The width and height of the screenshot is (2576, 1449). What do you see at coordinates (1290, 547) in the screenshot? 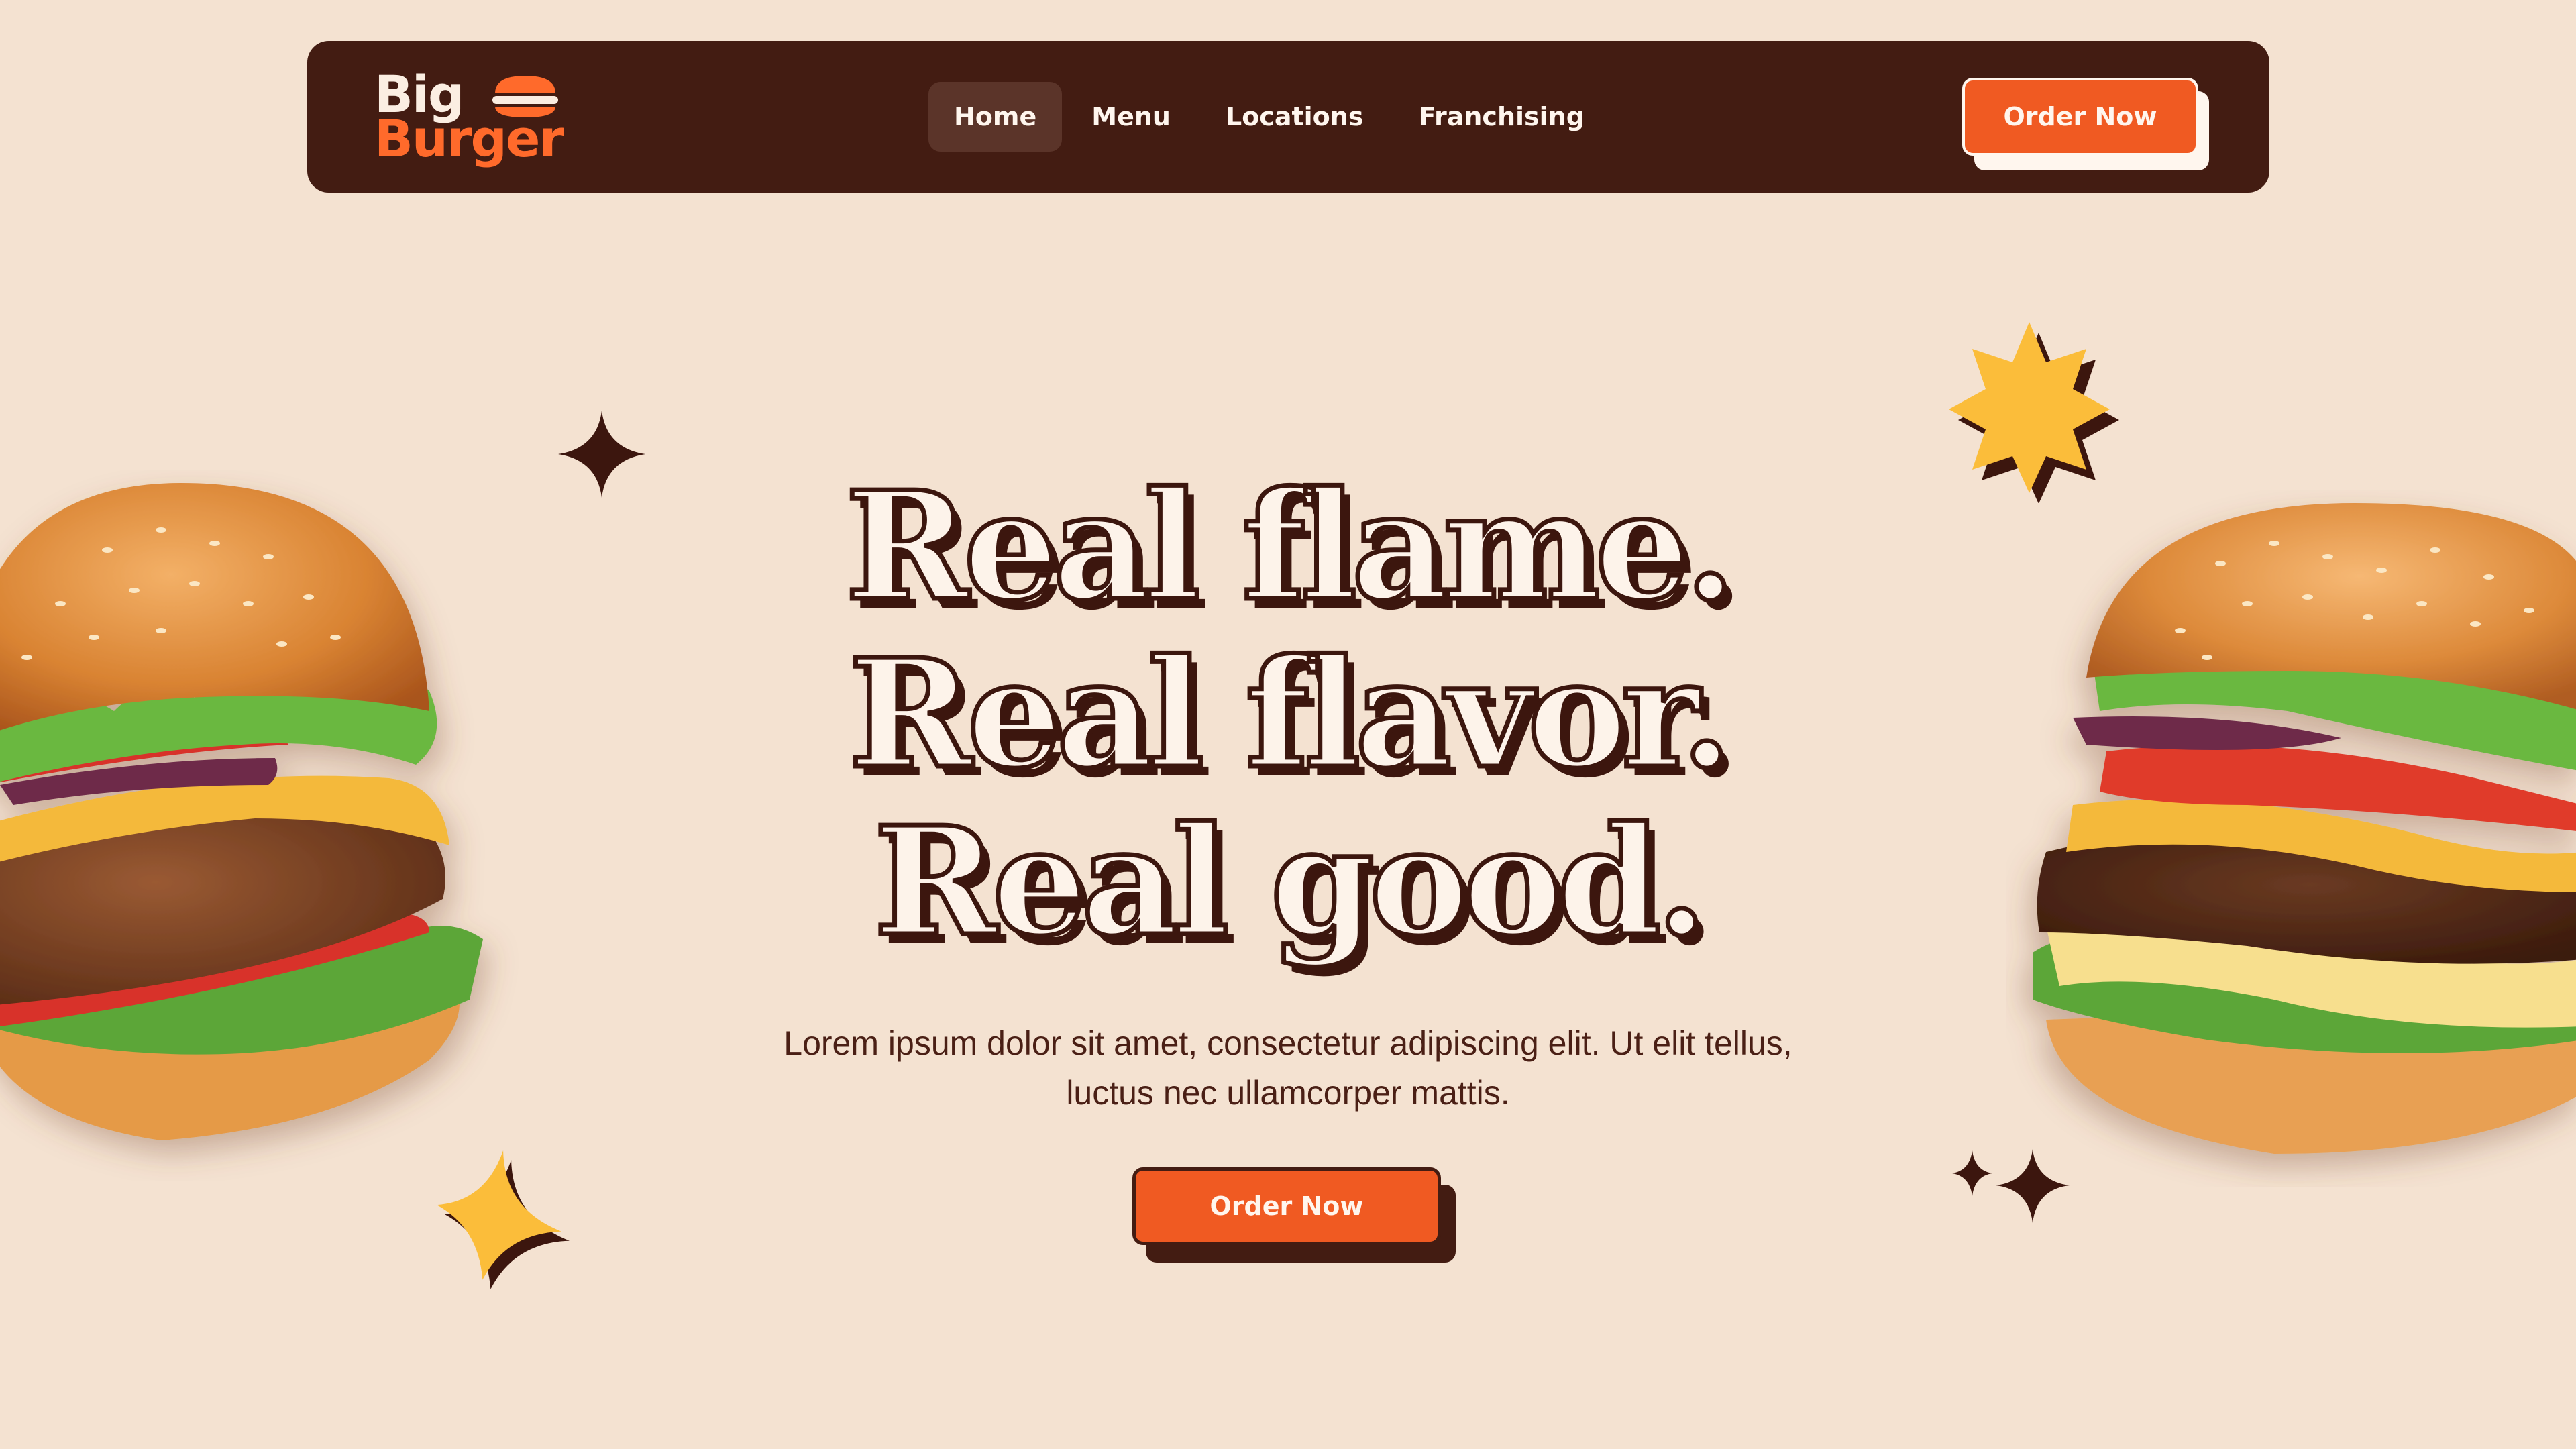
I see `headline-line: Real flame.` at bounding box center [1290, 547].